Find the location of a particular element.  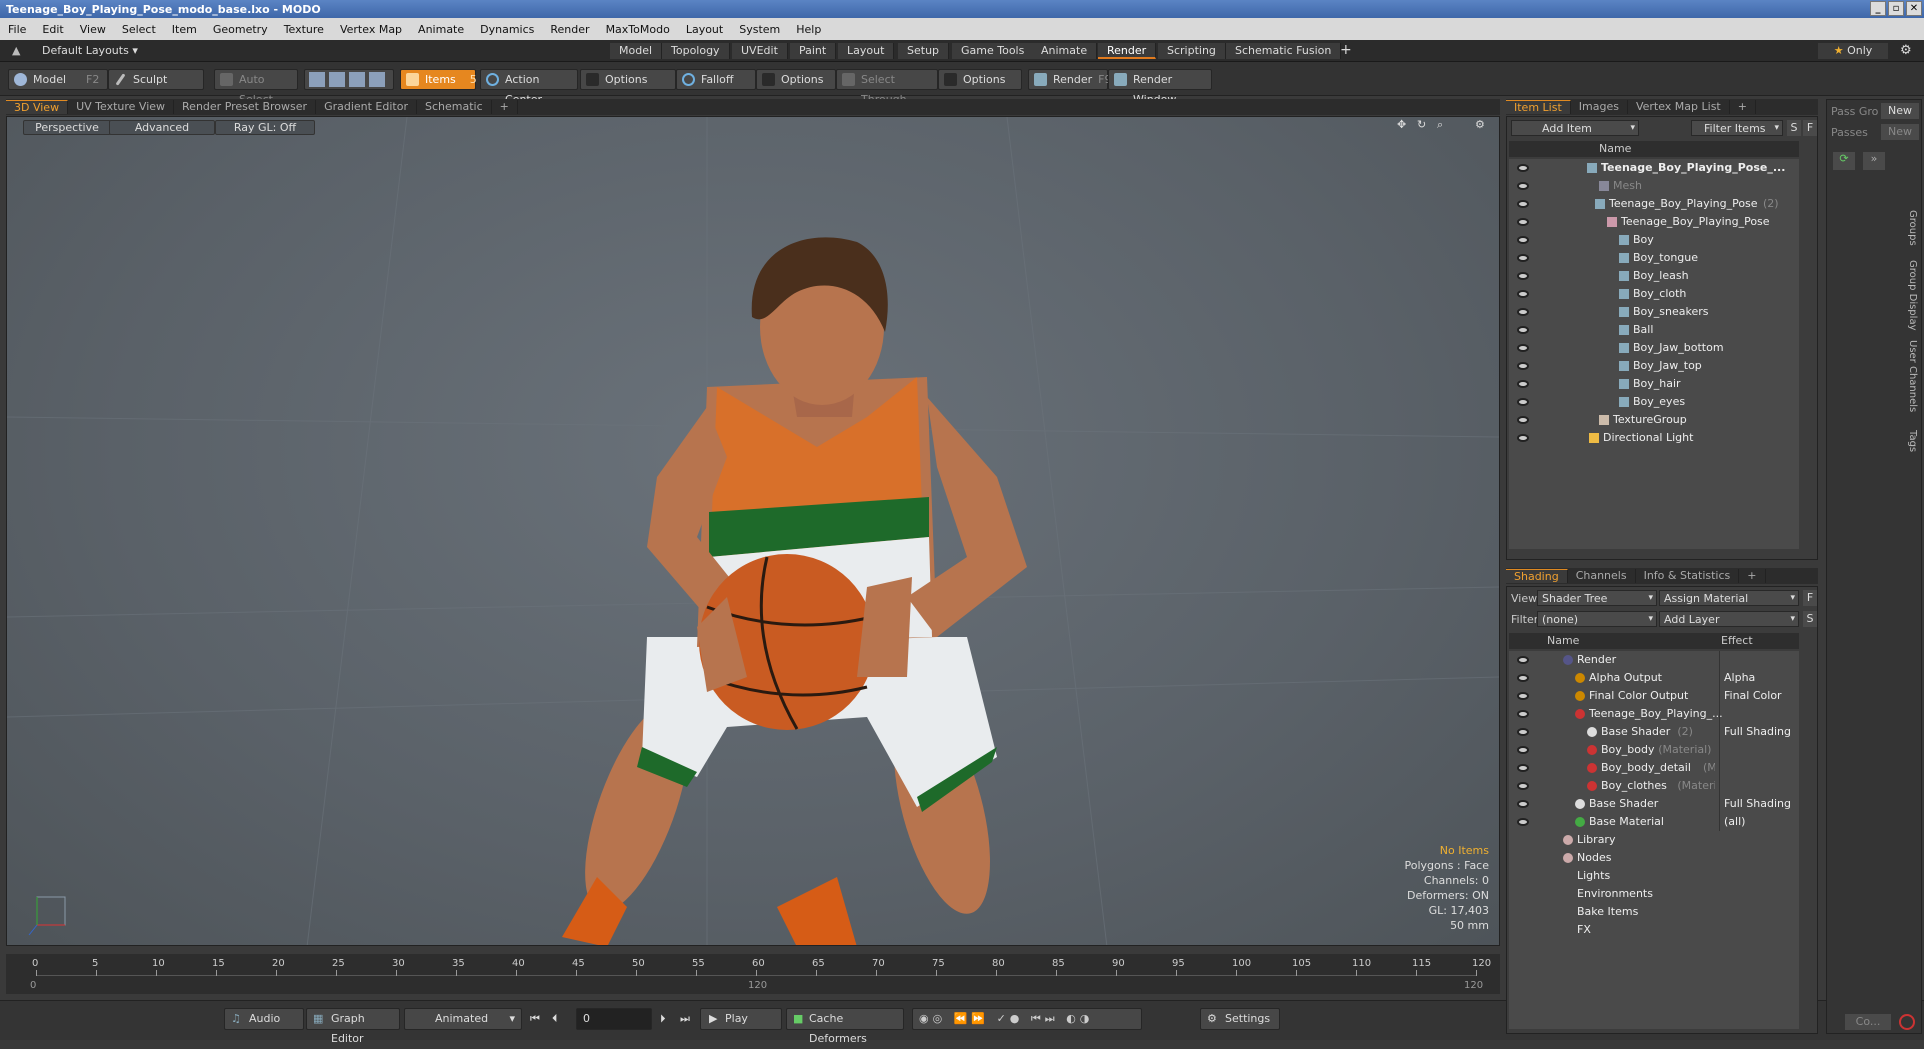

graph-editor-button: ▦ Graph Editor is located at coordinates (353, 1026).